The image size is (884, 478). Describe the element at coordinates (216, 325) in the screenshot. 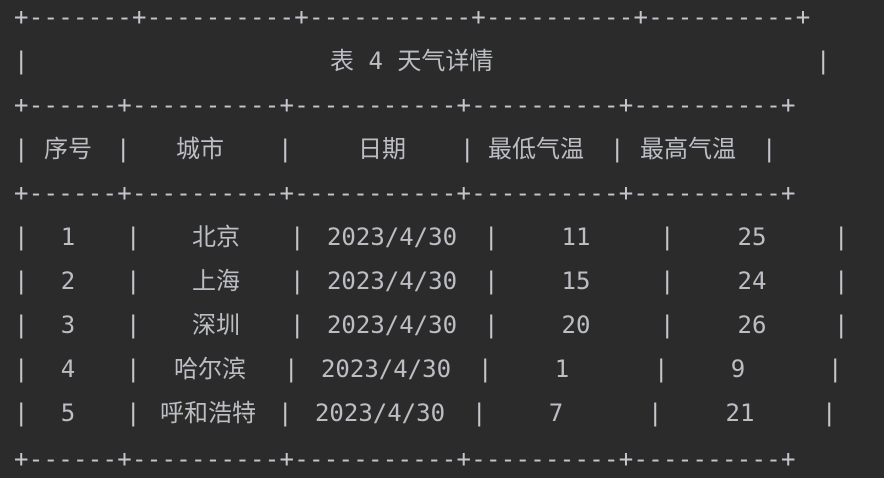

I see `cell-city: 深圳` at that location.